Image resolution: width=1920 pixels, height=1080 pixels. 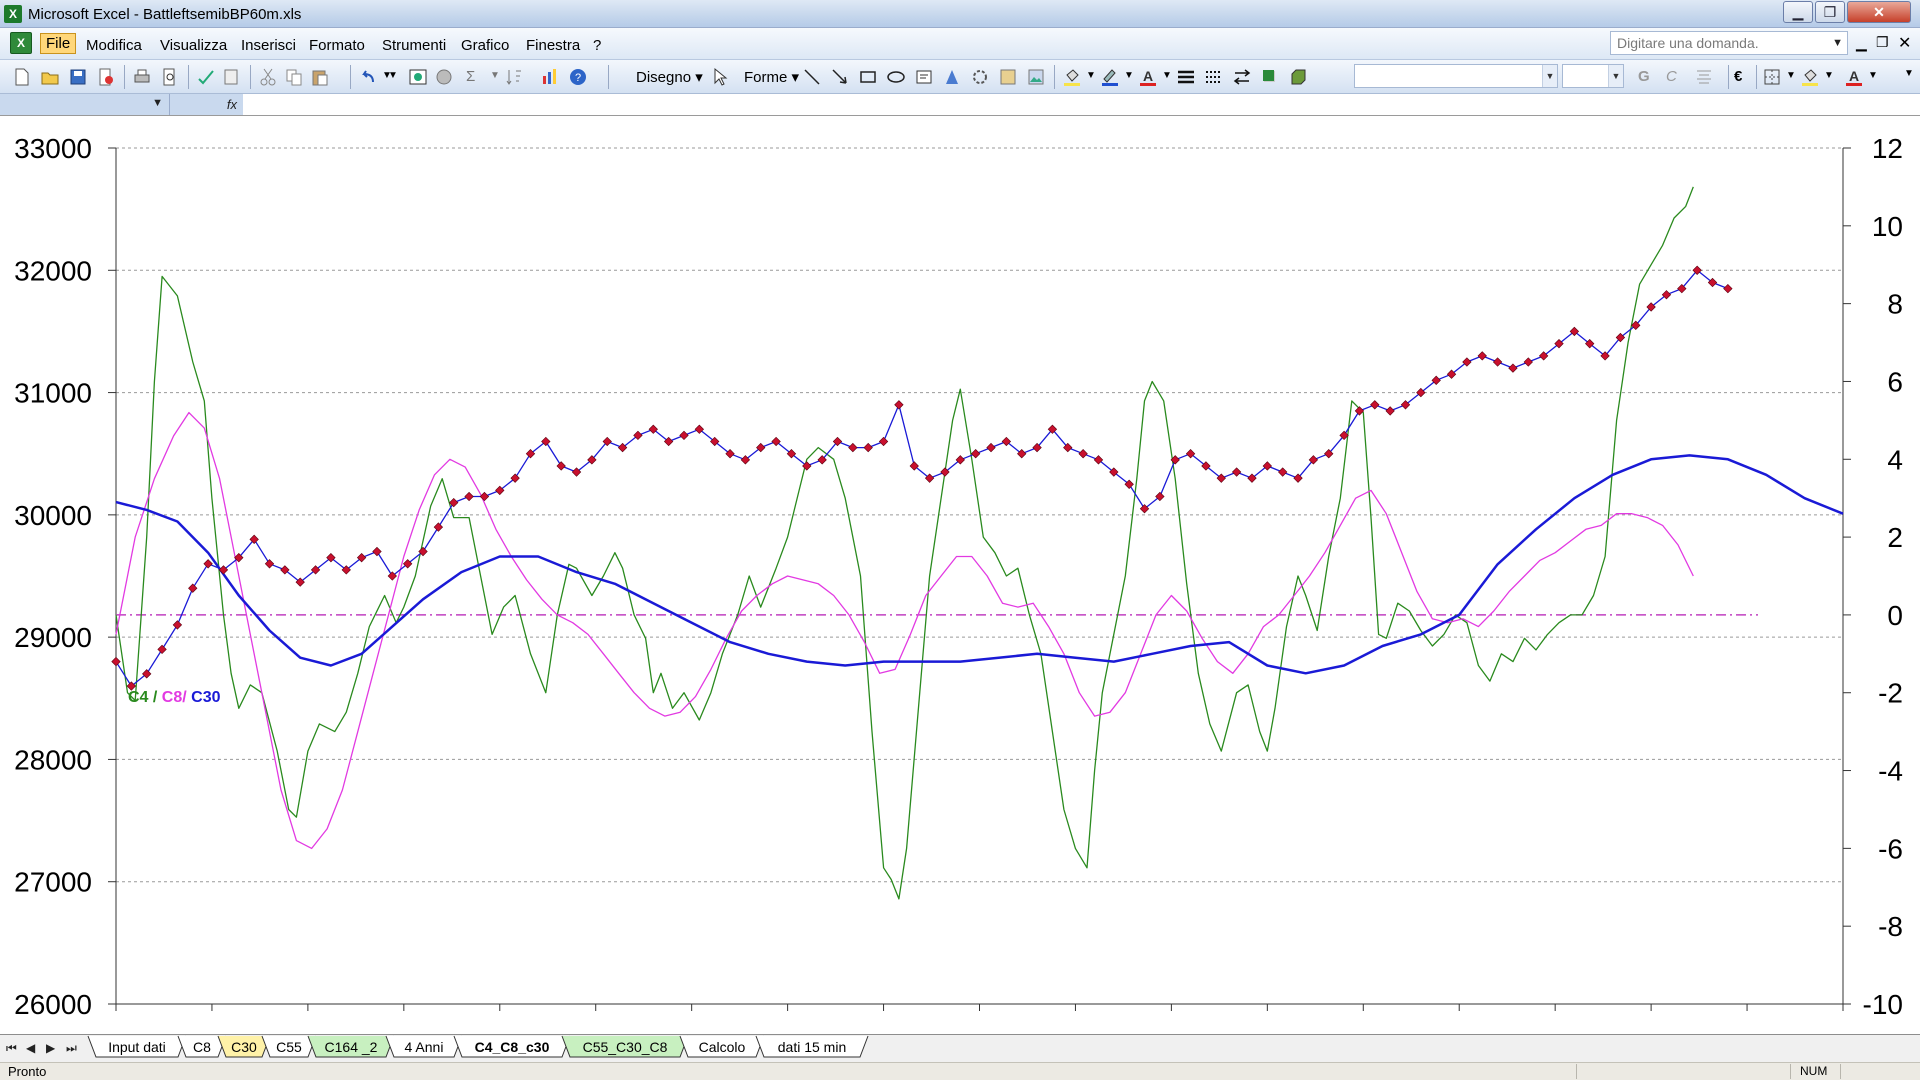 What do you see at coordinates (53, 637) in the screenshot?
I see `left-axis-tick-label: 29000` at bounding box center [53, 637].